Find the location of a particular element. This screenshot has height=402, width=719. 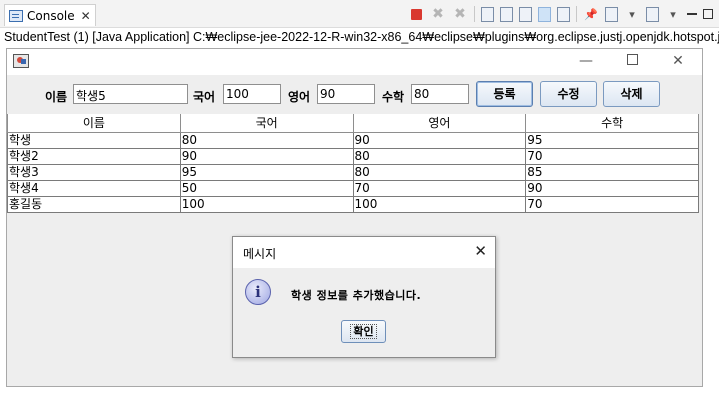

delete-button: 삭제 is located at coordinates (631, 94).